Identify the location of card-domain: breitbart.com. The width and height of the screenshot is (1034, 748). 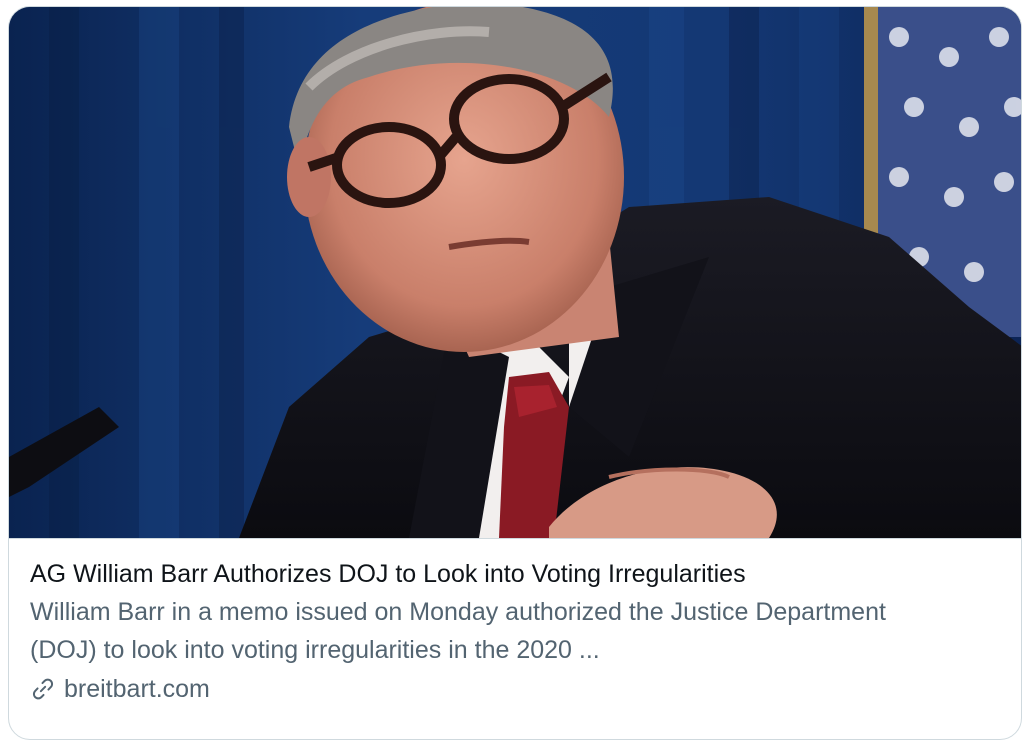
(137, 689).